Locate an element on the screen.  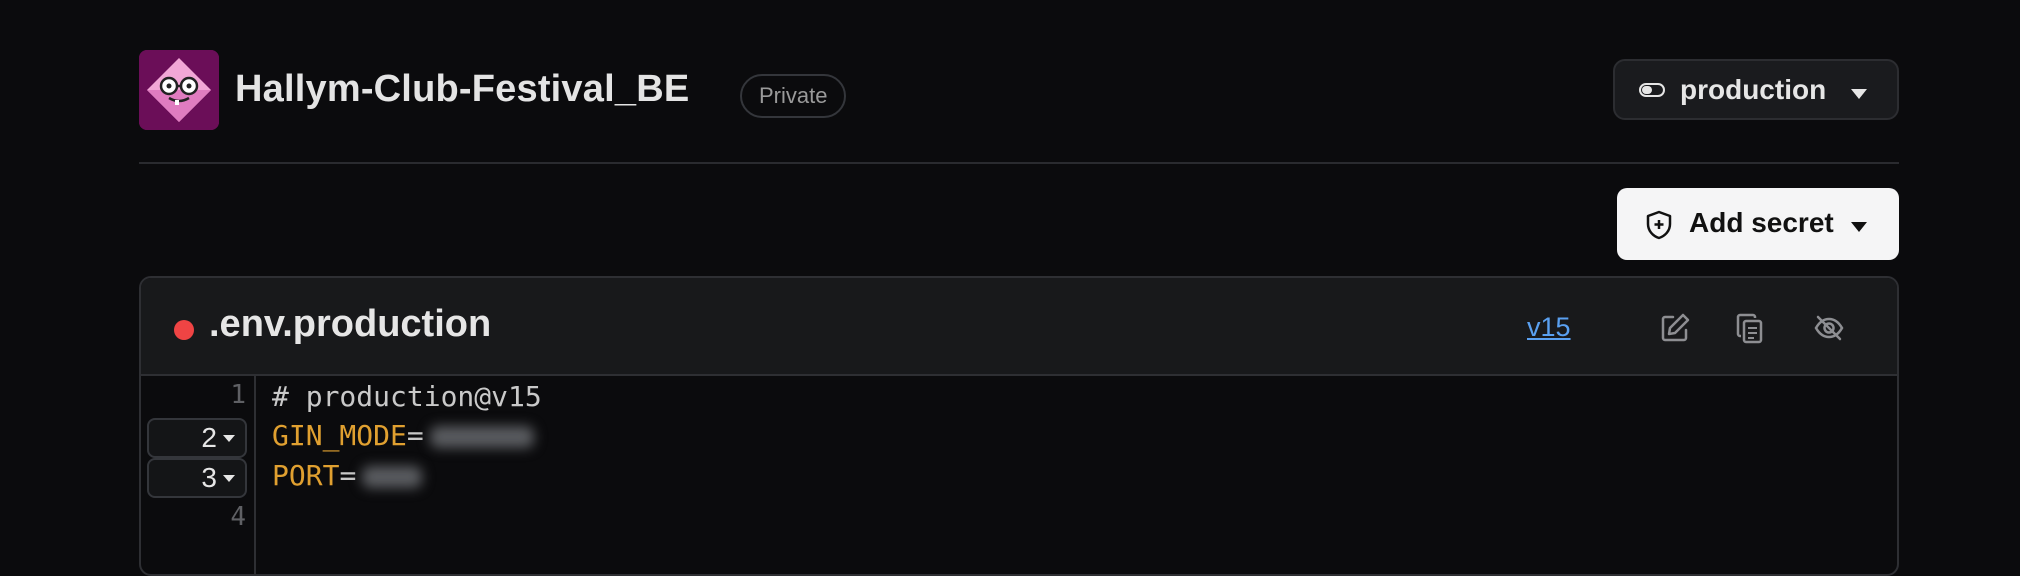
header-divider is located at coordinates (1019, 163).